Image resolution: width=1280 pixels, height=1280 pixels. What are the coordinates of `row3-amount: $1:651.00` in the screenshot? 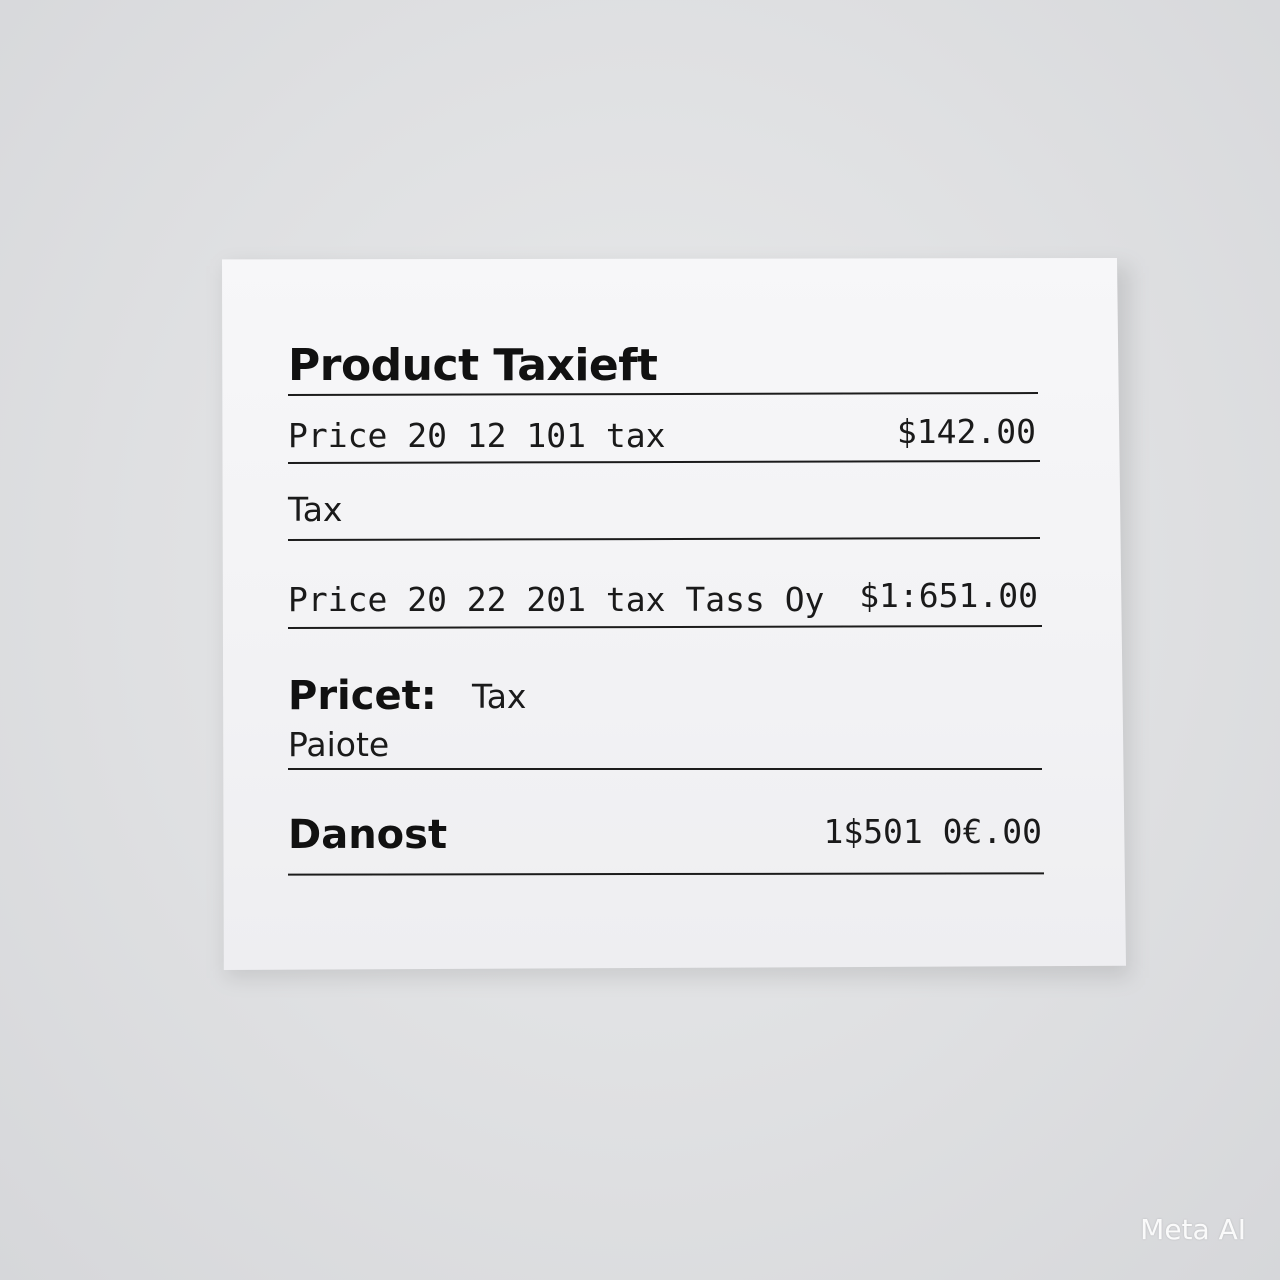 It's located at (948, 595).